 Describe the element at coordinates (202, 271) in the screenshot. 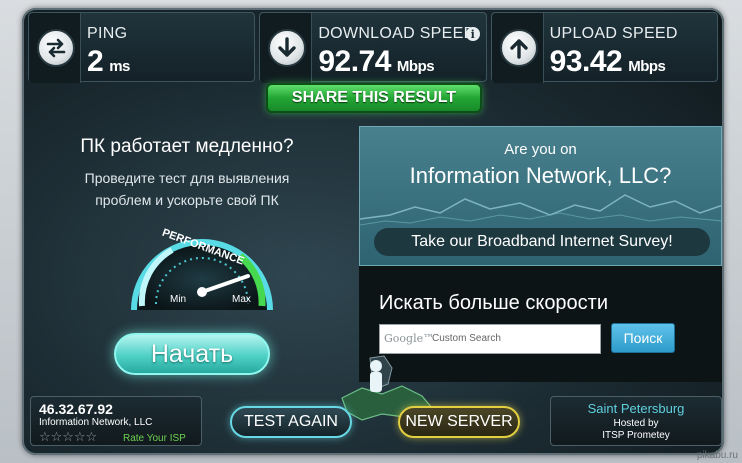

I see `performance-gauge: PERFORMANCE Min Max` at that location.